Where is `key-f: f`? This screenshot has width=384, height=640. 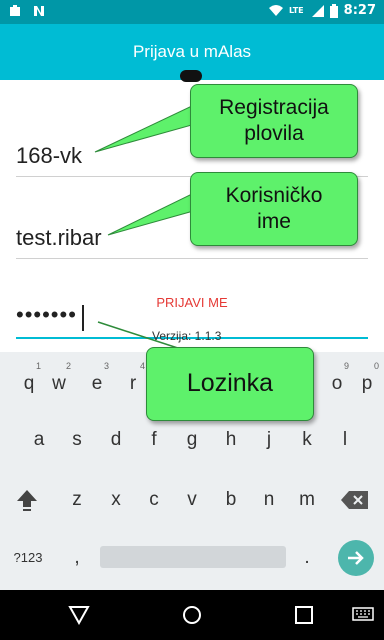
key-f: f is located at coordinates (154, 440).